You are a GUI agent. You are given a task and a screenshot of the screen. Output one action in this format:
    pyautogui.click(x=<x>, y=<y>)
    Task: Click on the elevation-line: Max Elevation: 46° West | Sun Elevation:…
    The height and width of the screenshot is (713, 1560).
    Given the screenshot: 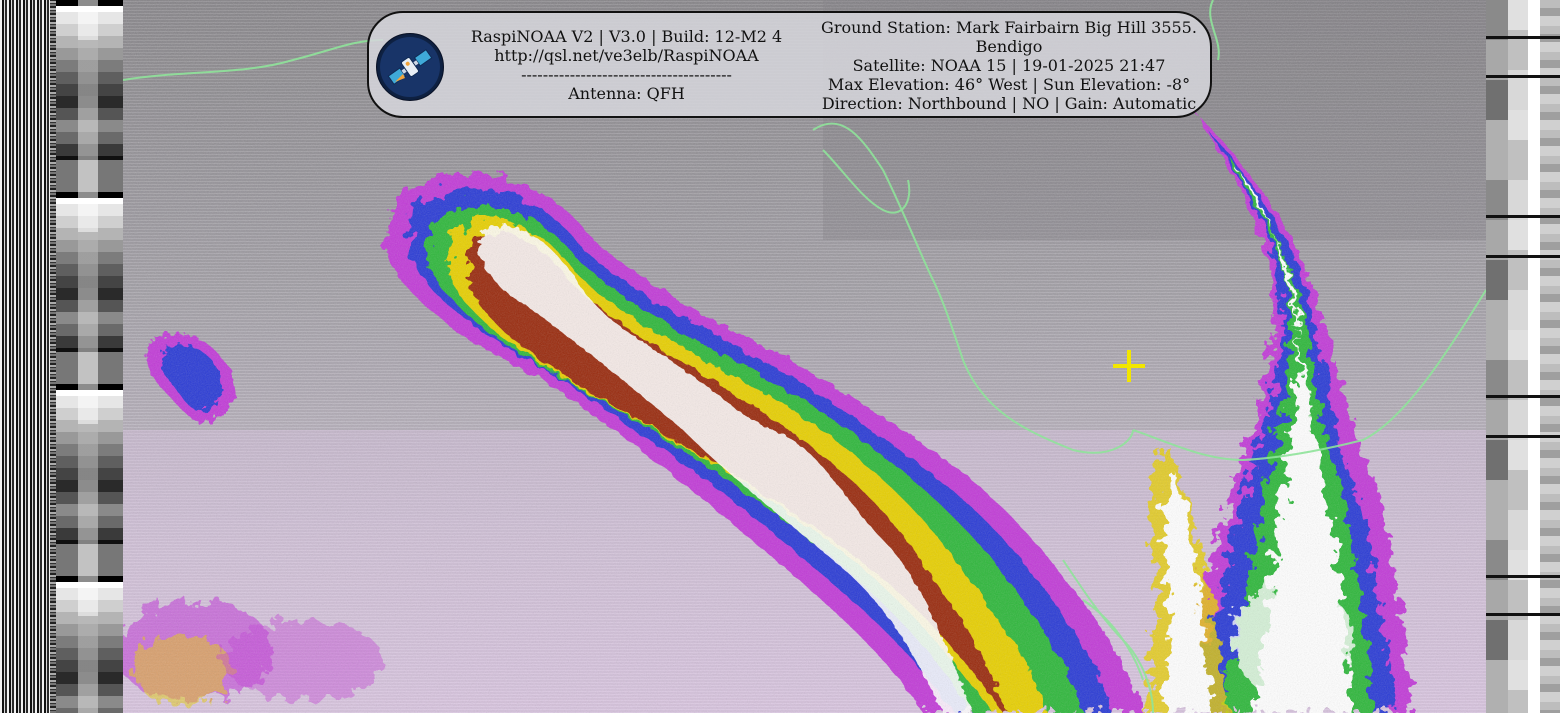 What is the action you would take?
    pyautogui.click(x=1009, y=84)
    